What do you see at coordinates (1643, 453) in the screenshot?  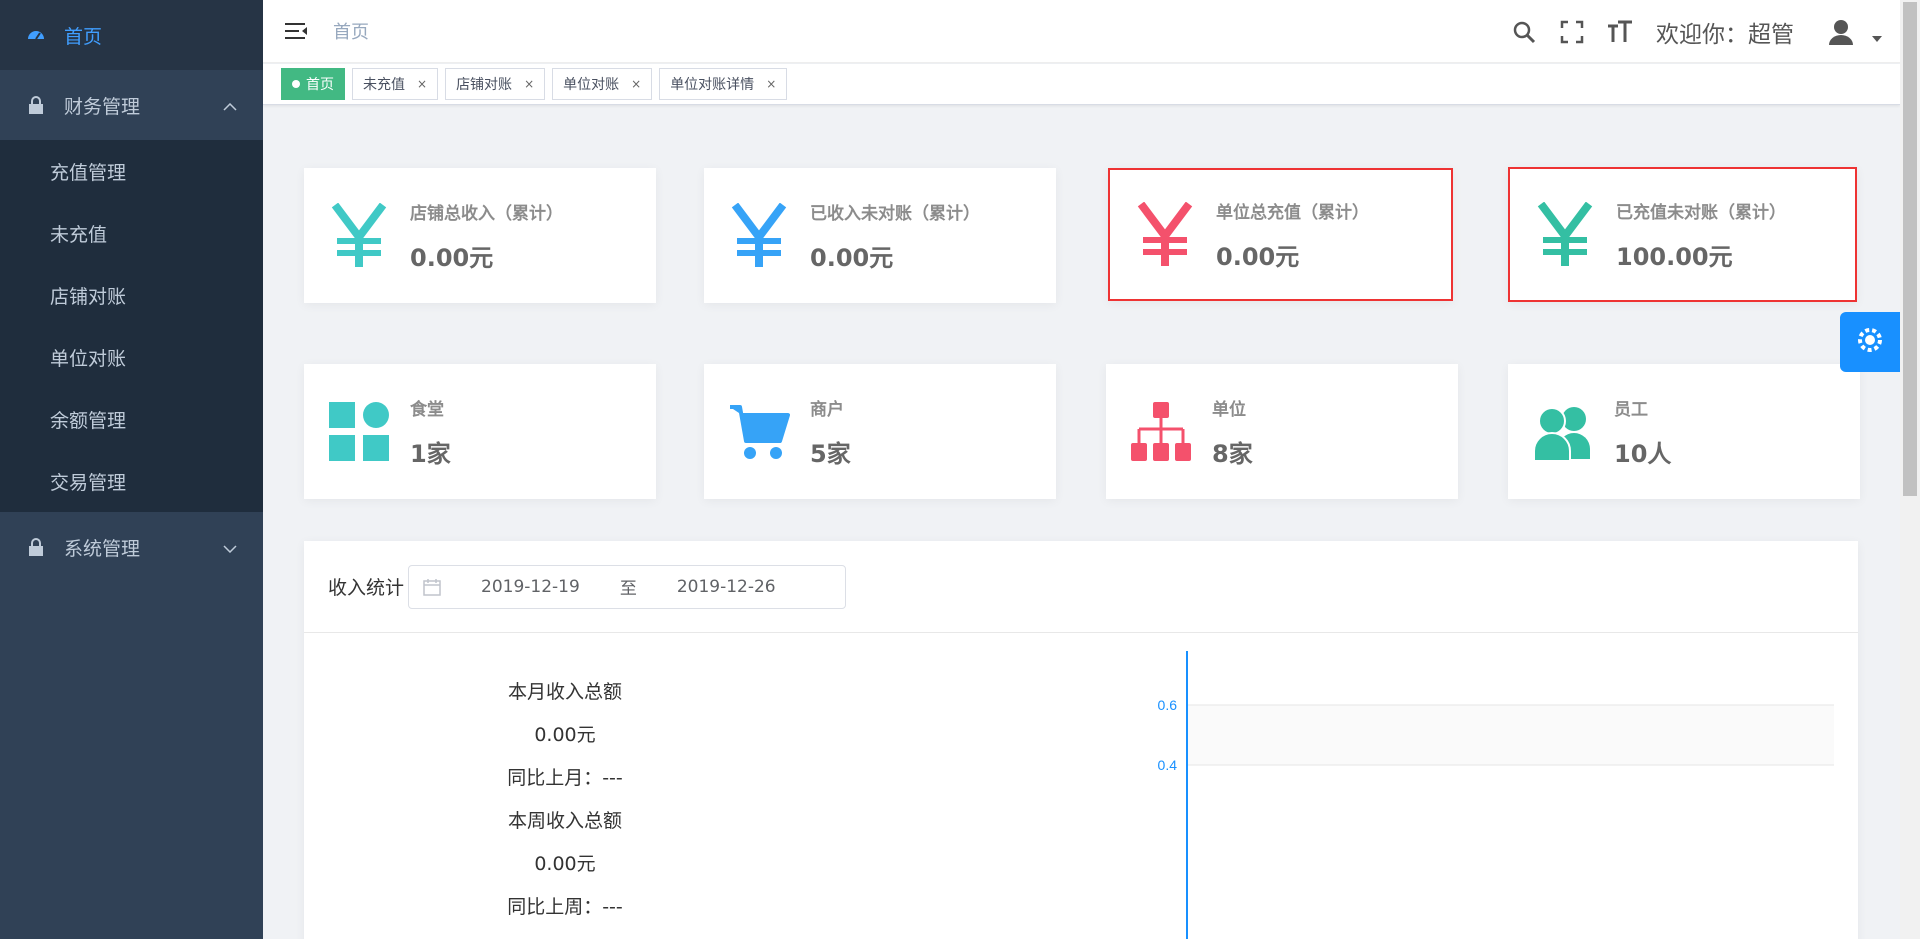 I see `card-value: 10人` at bounding box center [1643, 453].